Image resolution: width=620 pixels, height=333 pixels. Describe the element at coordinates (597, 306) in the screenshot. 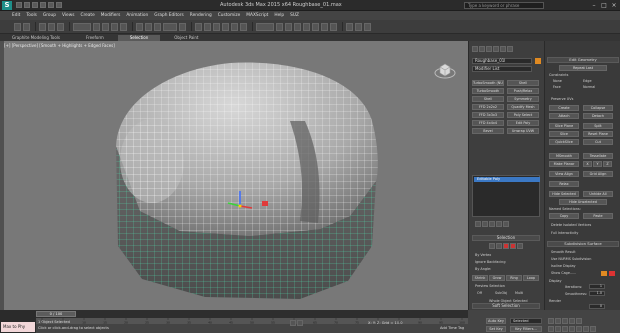

I see `render-iterations-spinner: 0` at that location.